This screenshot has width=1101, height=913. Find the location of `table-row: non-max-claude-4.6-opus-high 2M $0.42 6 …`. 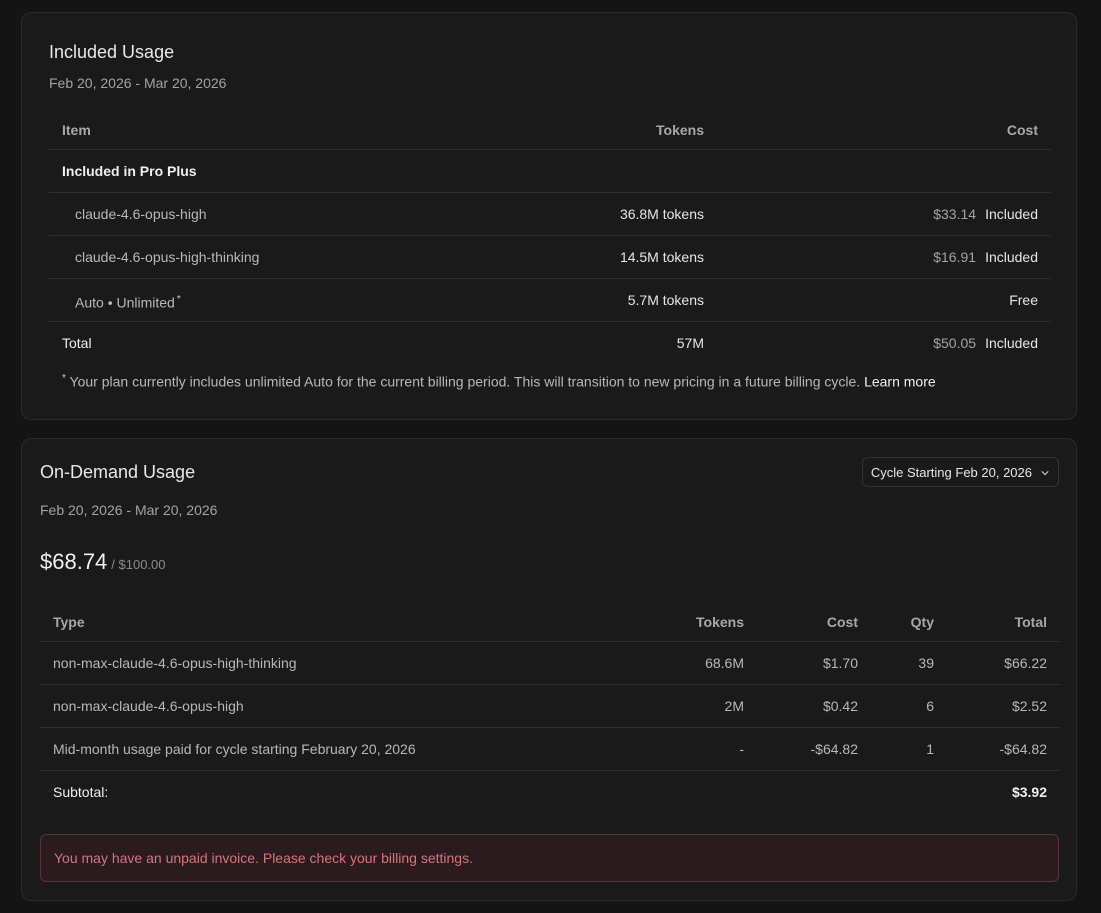

table-row: non-max-claude-4.6-opus-high 2M $0.42 6 … is located at coordinates (550, 706).